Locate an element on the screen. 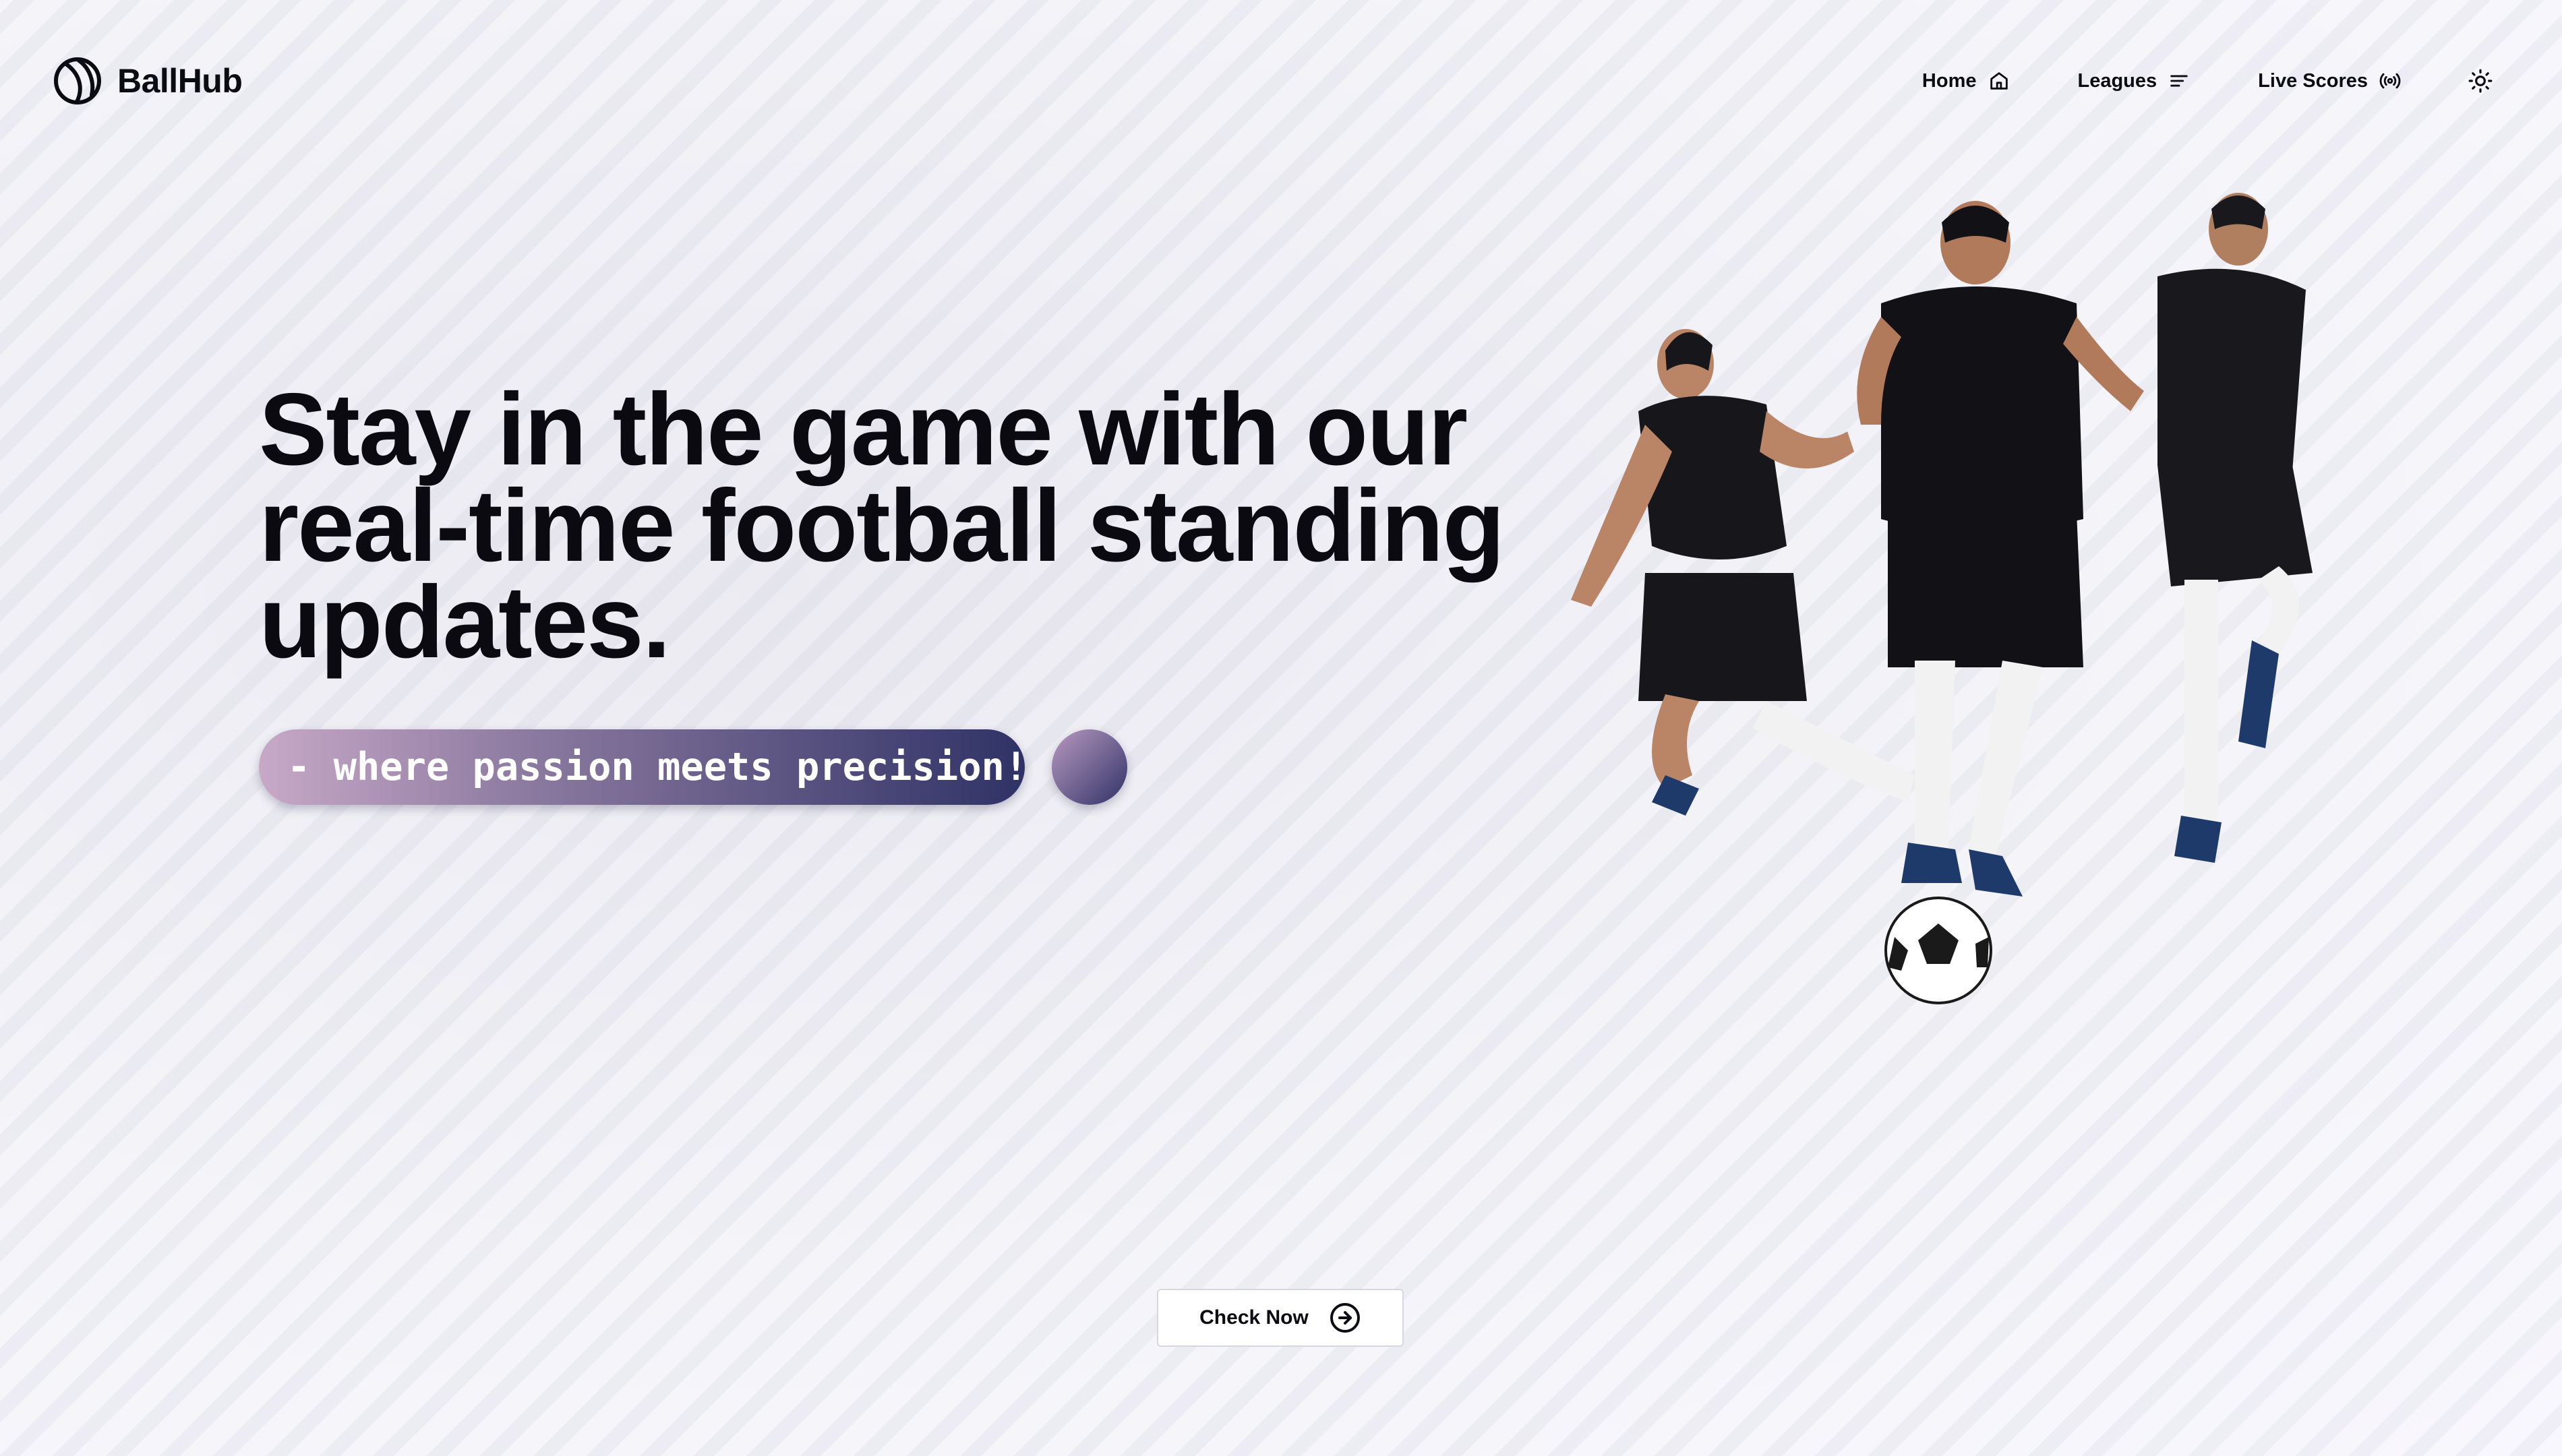 Image resolution: width=2562 pixels, height=1456 pixels. football-logo-icon is located at coordinates (77, 80).